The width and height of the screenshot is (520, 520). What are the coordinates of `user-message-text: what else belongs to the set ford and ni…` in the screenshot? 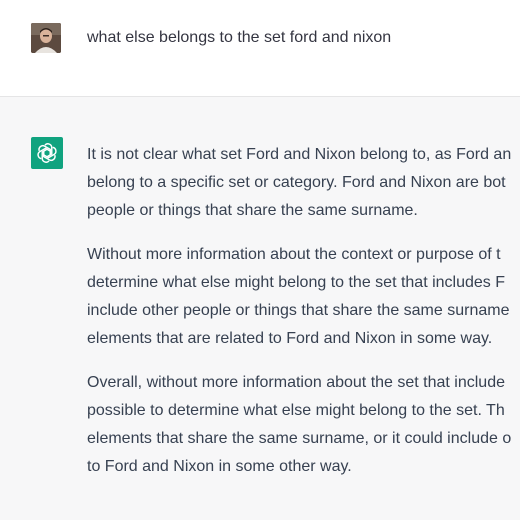 It's located at (239, 37).